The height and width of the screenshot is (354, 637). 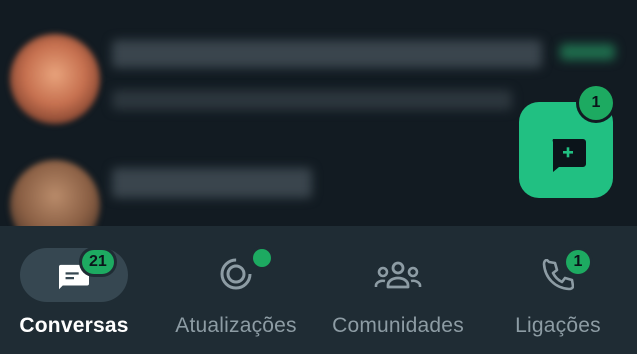 I want to click on fab-badge: 1, so click(x=596, y=103).